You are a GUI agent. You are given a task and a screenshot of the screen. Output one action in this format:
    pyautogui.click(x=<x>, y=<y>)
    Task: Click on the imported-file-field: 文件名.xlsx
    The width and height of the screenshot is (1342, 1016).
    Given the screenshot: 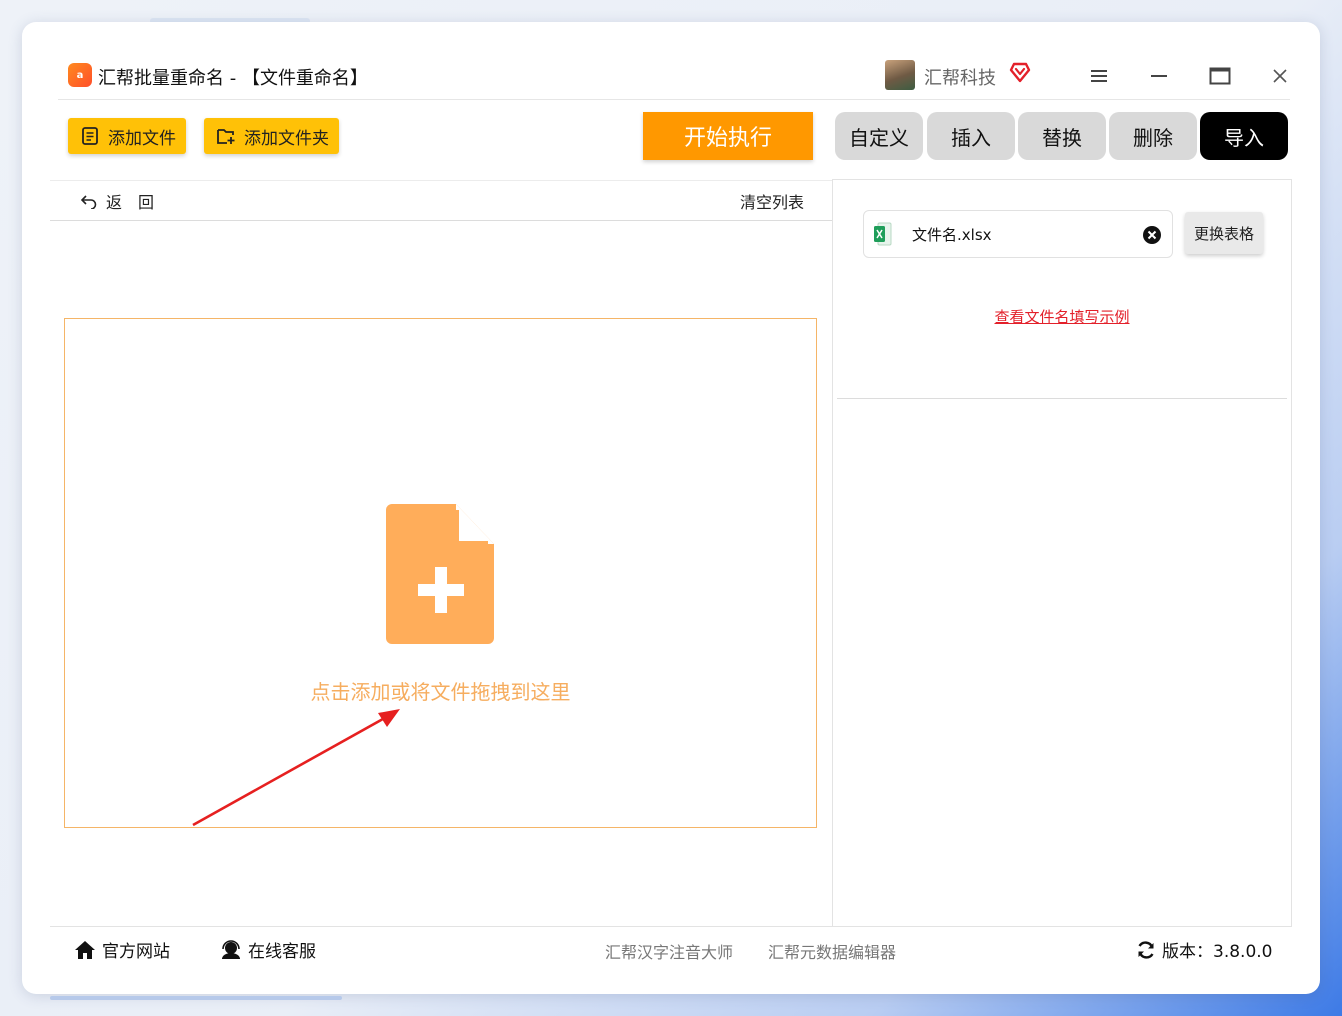 What is the action you would take?
    pyautogui.click(x=1018, y=234)
    